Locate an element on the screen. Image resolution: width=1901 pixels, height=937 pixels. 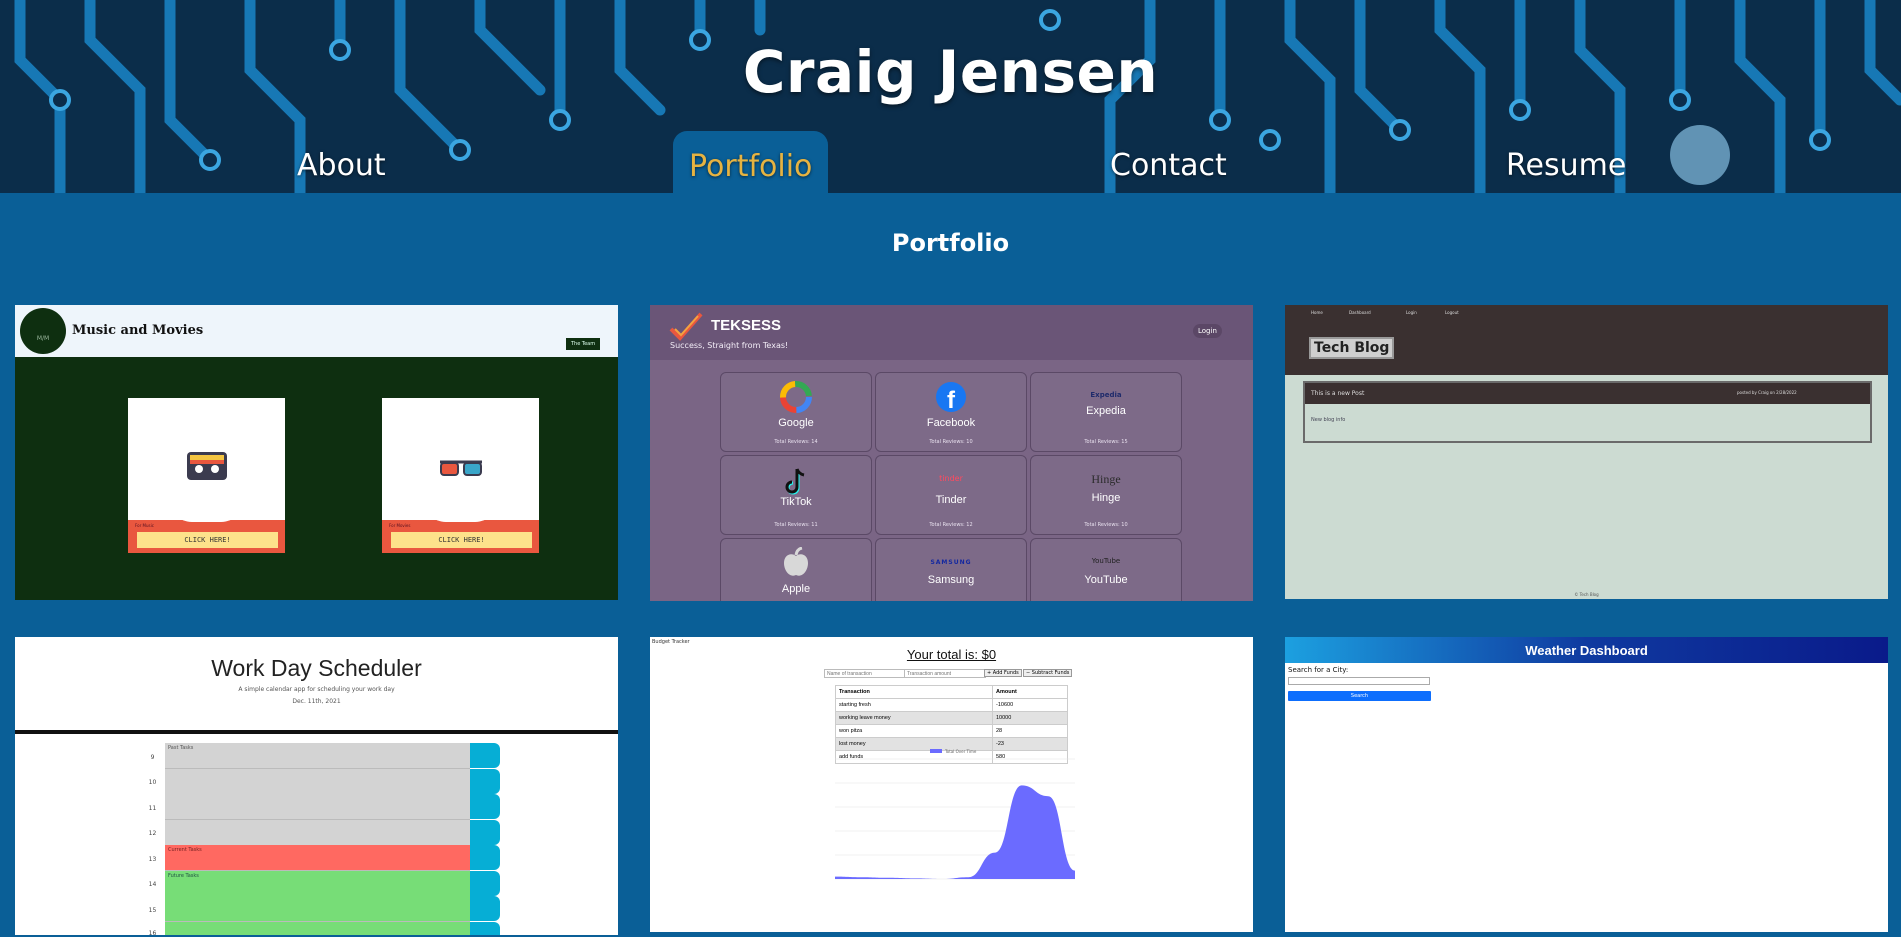
tile-reviews: Total Reviews: 11 is located at coordinates (796, 525).